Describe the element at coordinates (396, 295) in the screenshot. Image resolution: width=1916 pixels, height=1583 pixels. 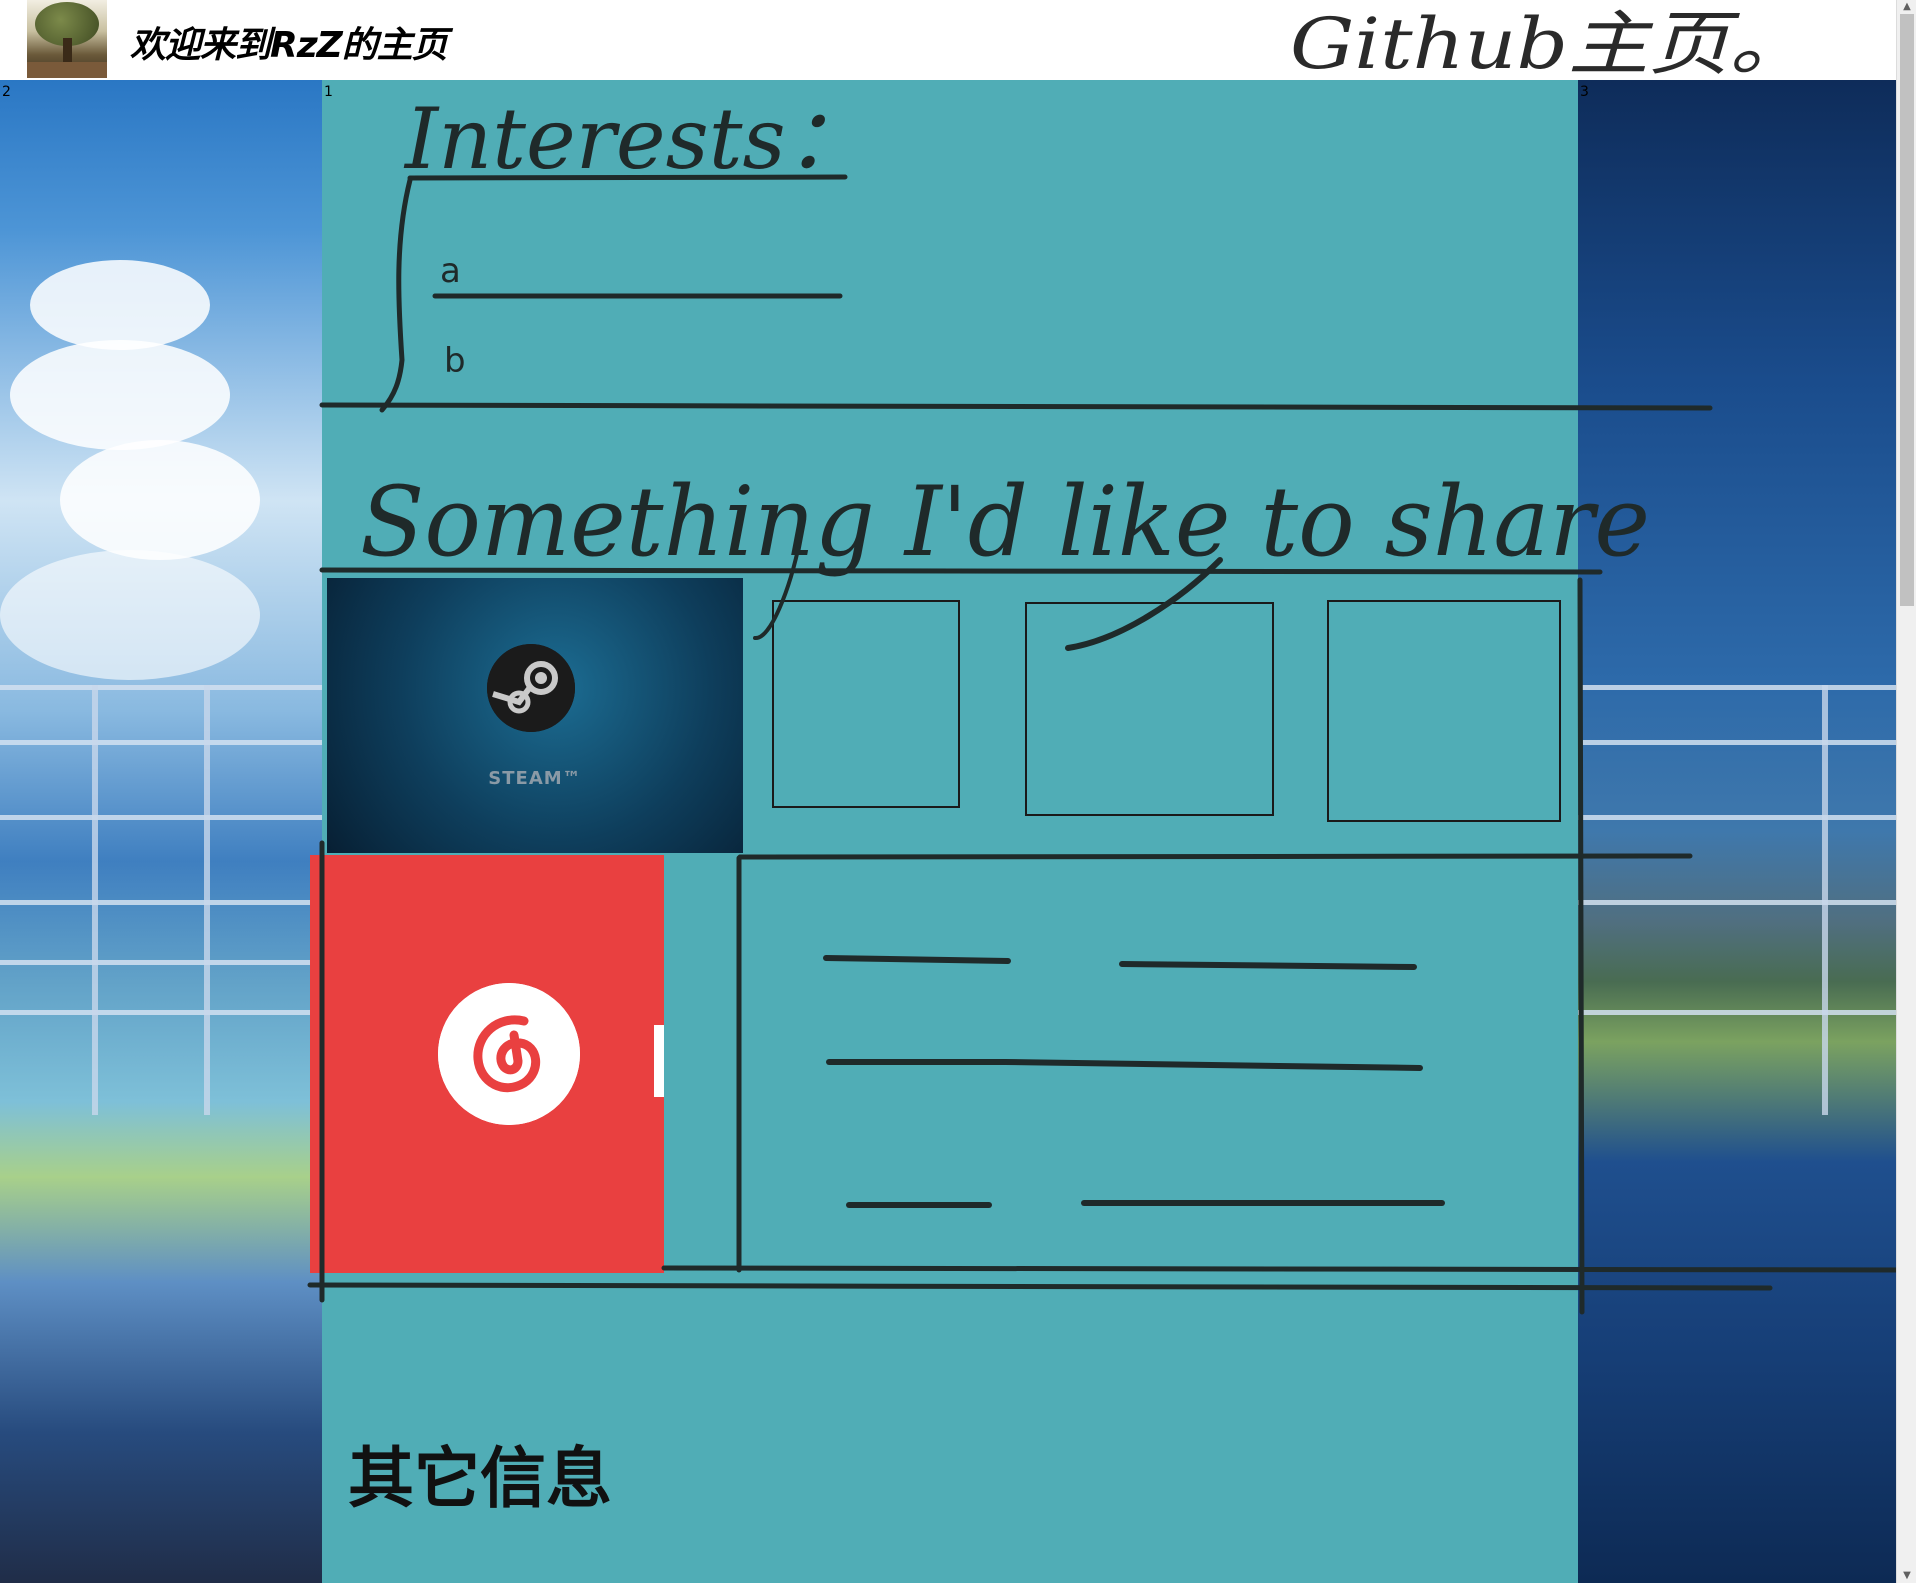
I see `bracket-line` at that location.